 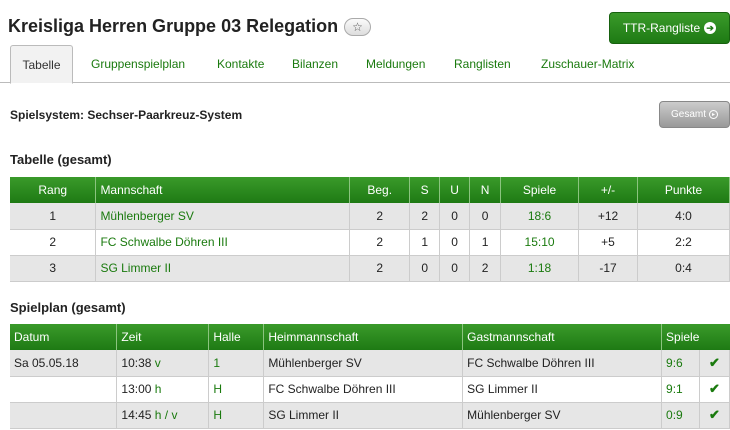 I want to click on gesamt-button: Gesamt ▸, so click(x=694, y=114).